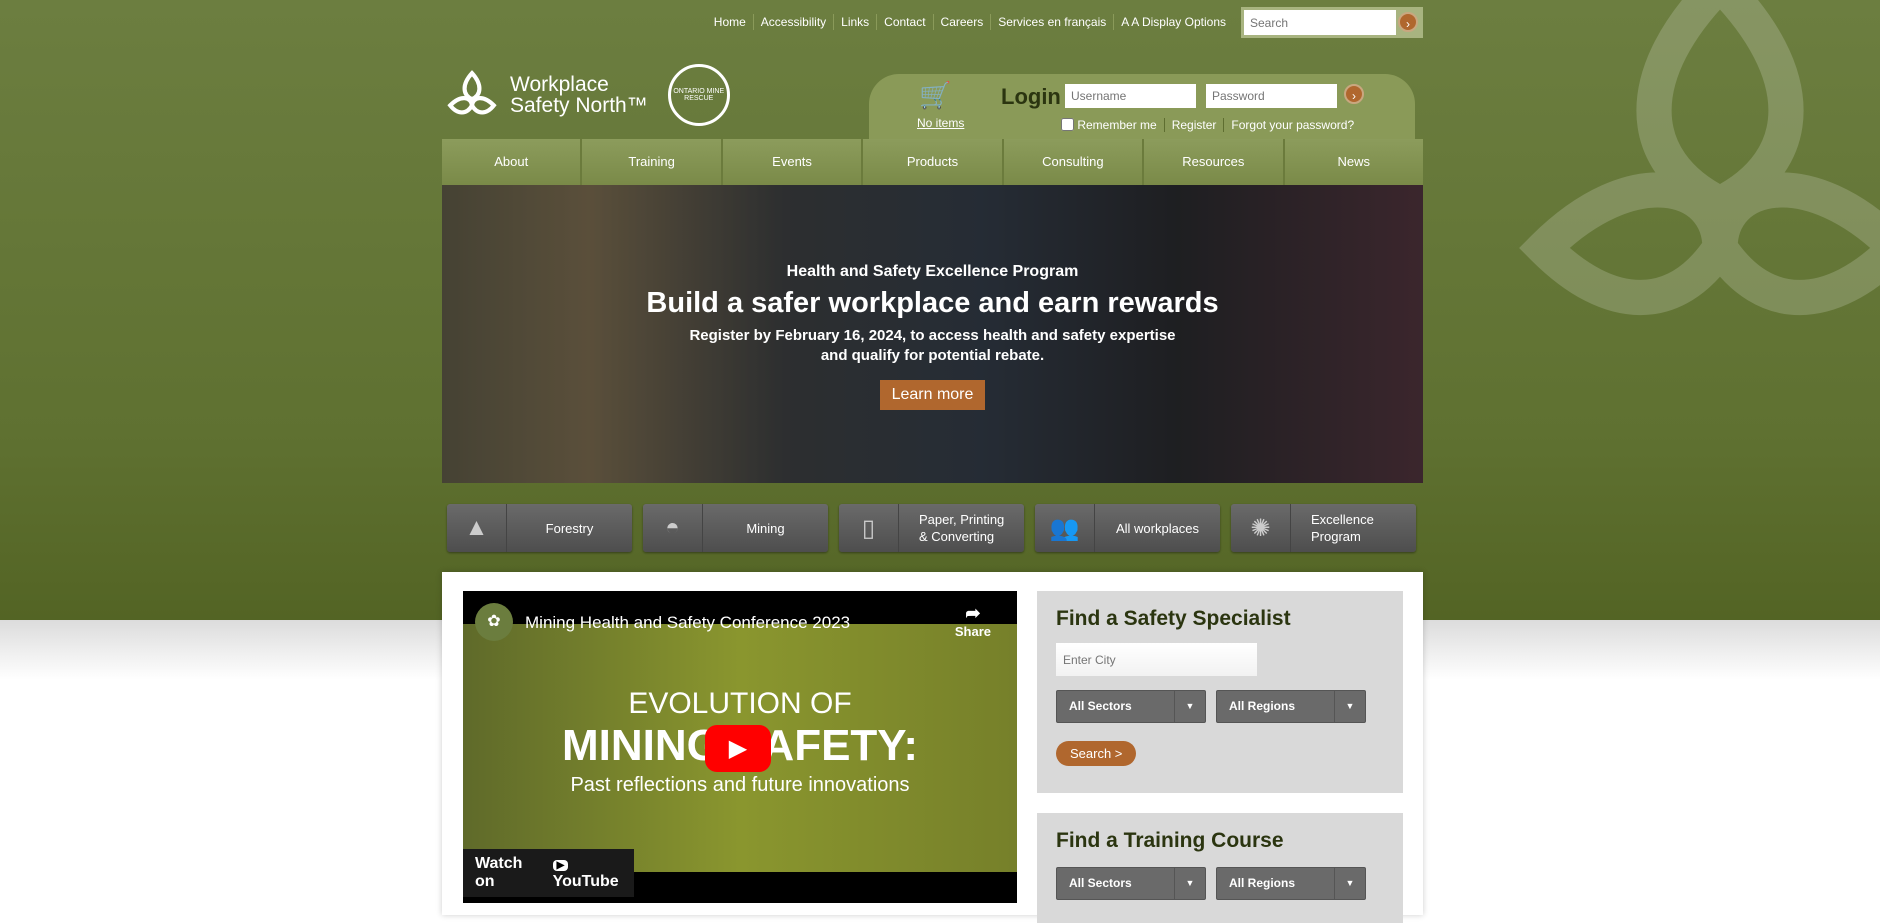 Image resolution: width=1880 pixels, height=923 pixels. I want to click on cart-icon: 🛒, so click(935, 95).